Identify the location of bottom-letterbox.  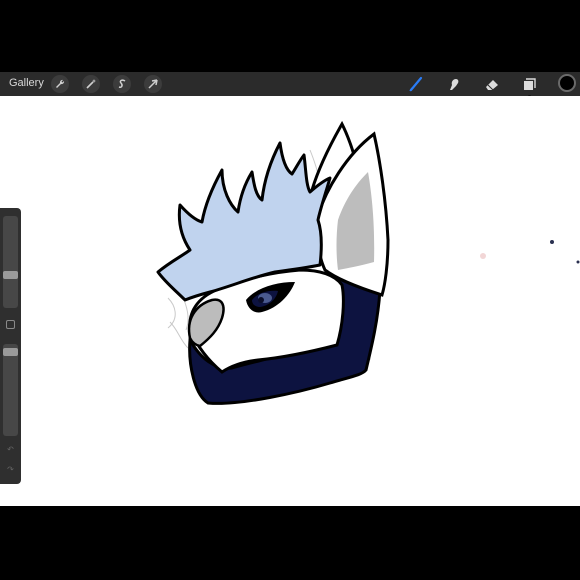
(290, 543).